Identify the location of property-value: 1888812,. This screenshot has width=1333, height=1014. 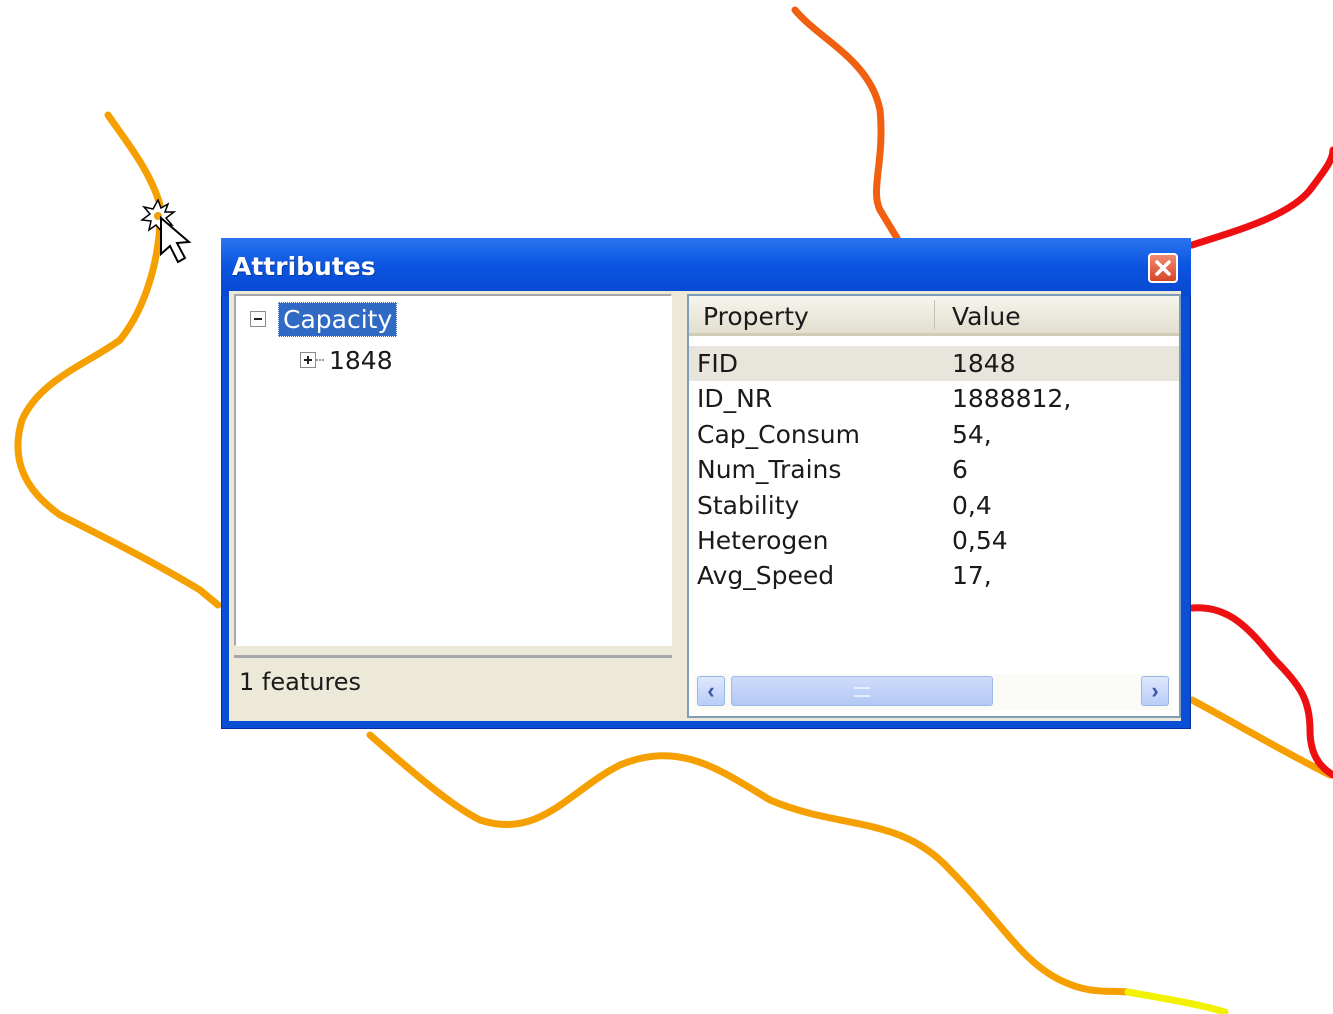
(1012, 399).